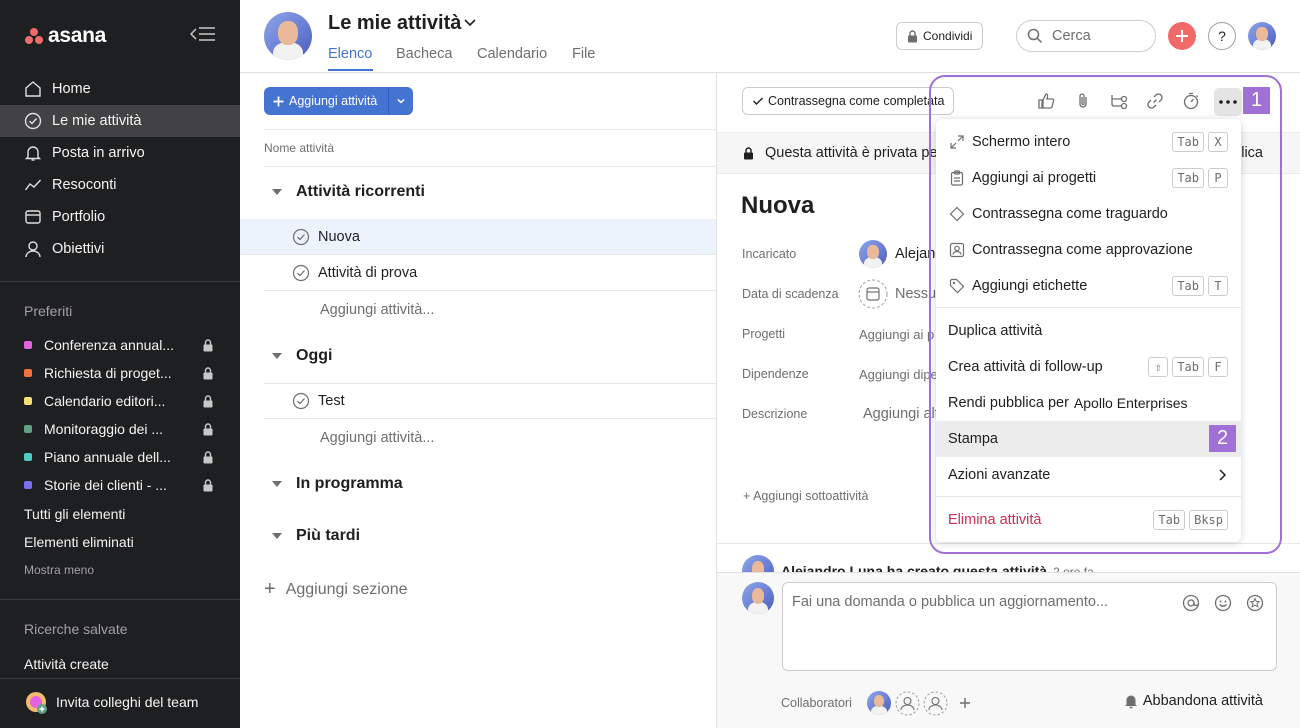  Describe the element at coordinates (512, 54) in the screenshot. I see `tab-calendar: Calendario` at that location.